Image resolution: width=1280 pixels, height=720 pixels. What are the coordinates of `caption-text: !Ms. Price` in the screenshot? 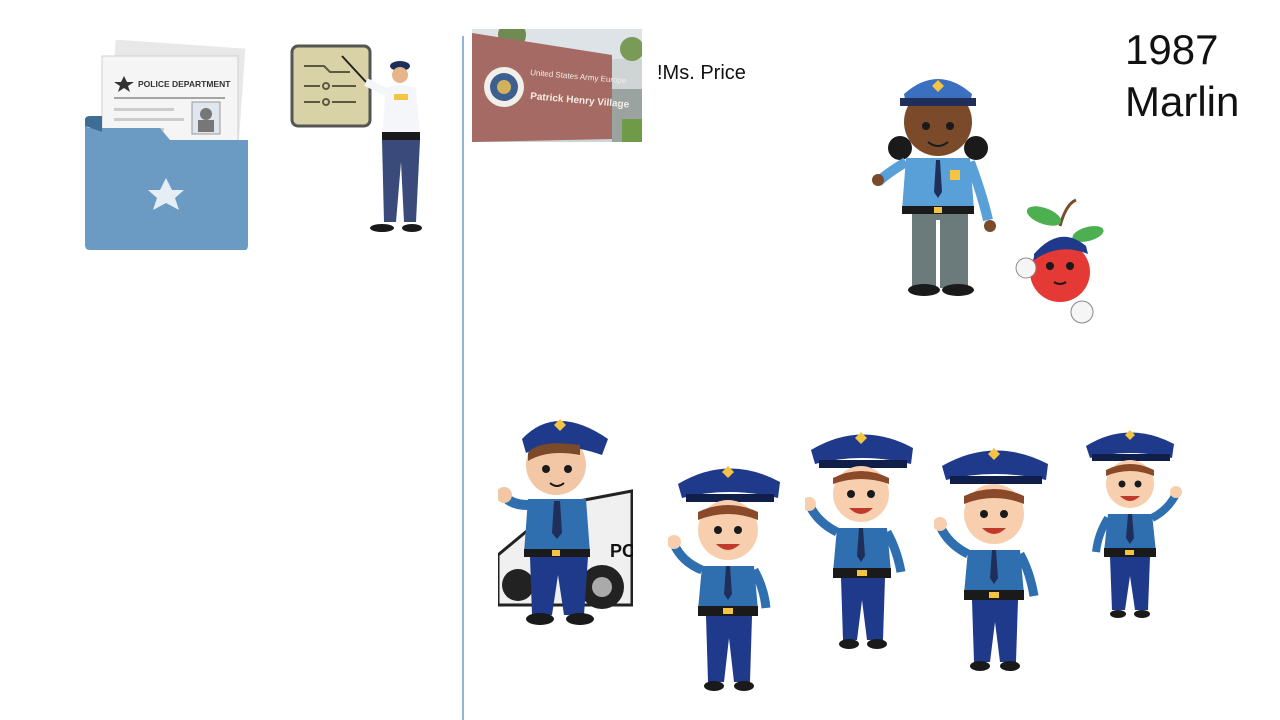 It's located at (701, 73).